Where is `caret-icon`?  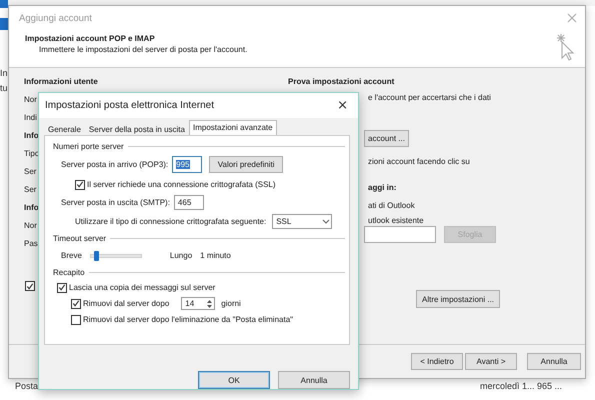
caret-icon is located at coordinates (326, 221).